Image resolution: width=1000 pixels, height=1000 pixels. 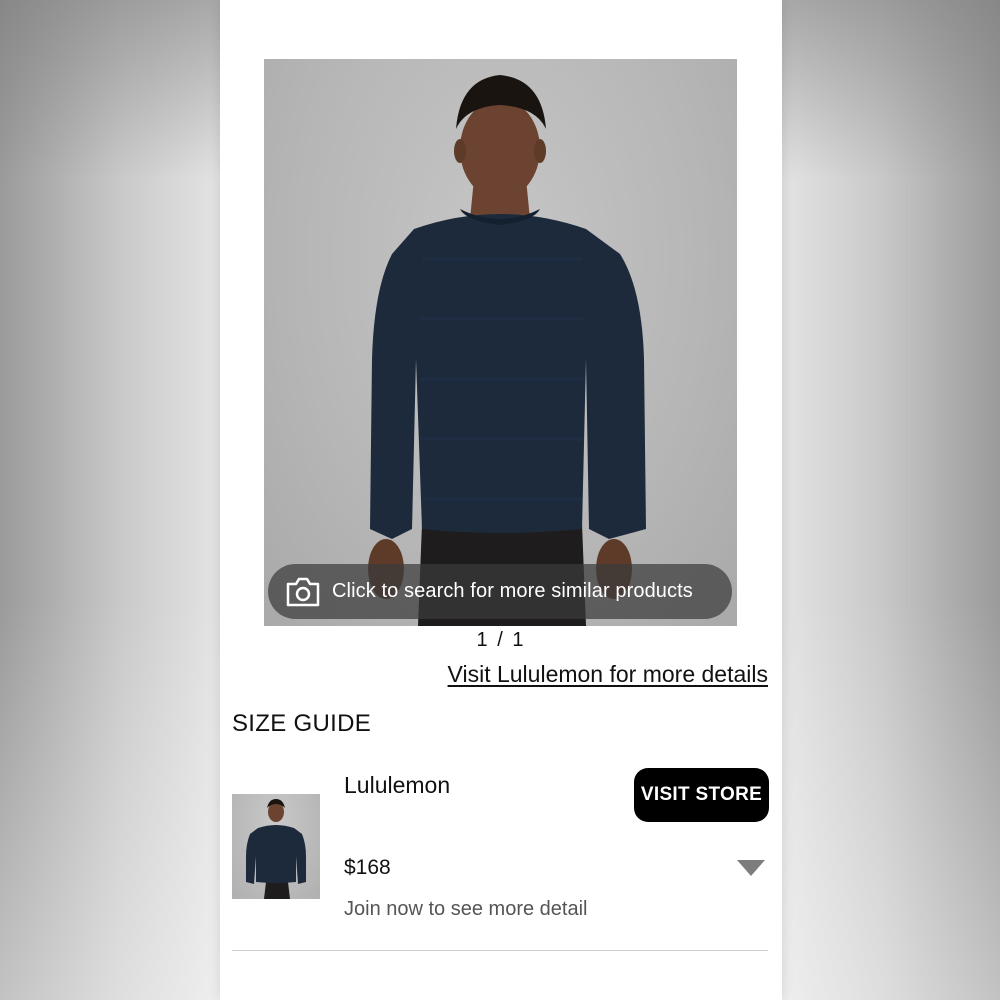 What do you see at coordinates (303, 592) in the screenshot?
I see `camera-icon` at bounding box center [303, 592].